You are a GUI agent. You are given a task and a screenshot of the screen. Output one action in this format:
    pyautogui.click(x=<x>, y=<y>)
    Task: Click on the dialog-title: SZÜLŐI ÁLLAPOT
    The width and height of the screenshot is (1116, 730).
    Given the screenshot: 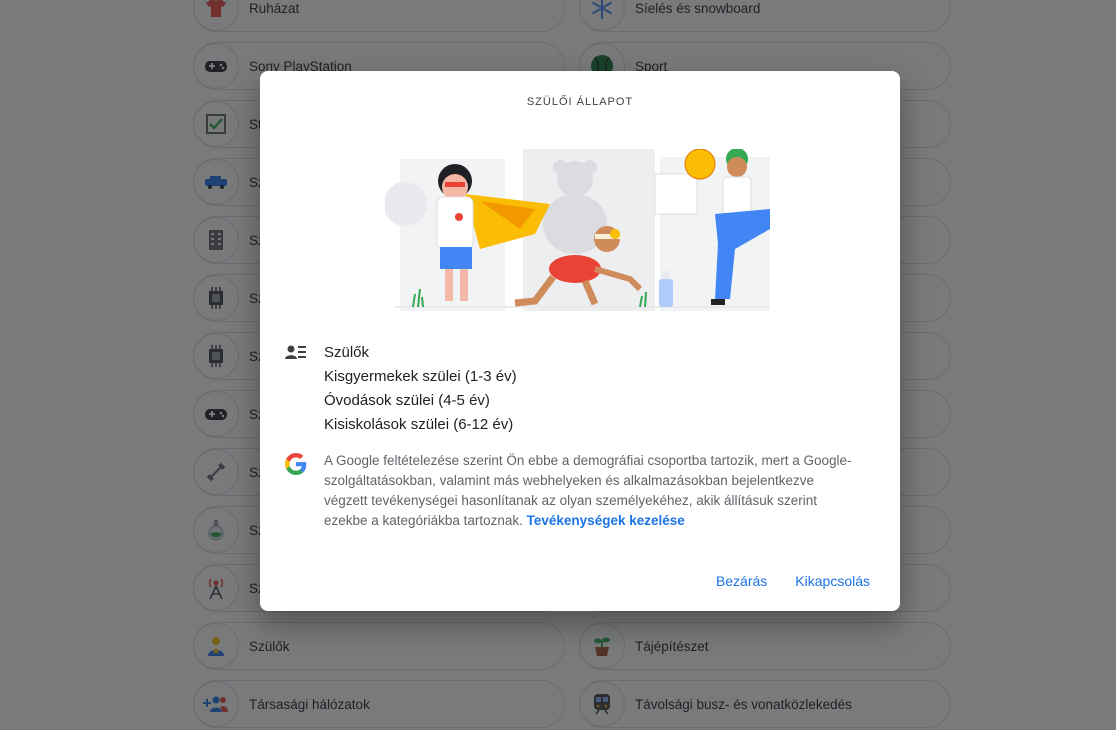 What is the action you would take?
    pyautogui.click(x=580, y=102)
    